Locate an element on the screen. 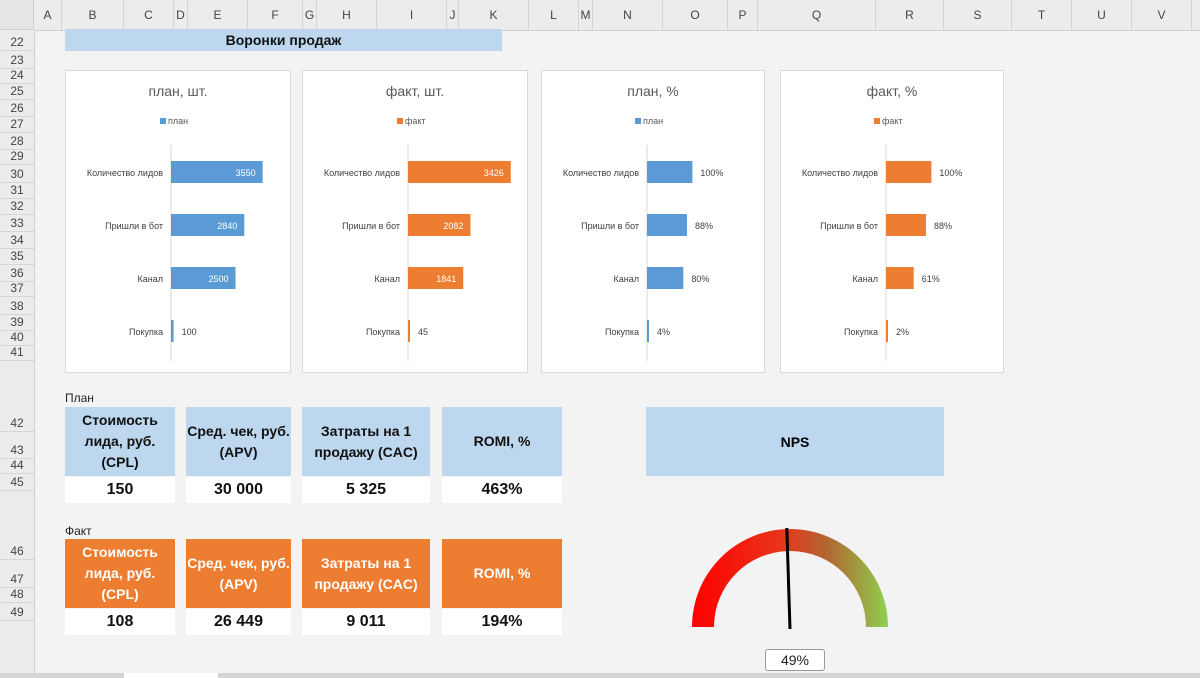 The width and height of the screenshot is (1200, 678). fact-apv-header: Сред. чек, руб. (APV) is located at coordinates (238, 573).